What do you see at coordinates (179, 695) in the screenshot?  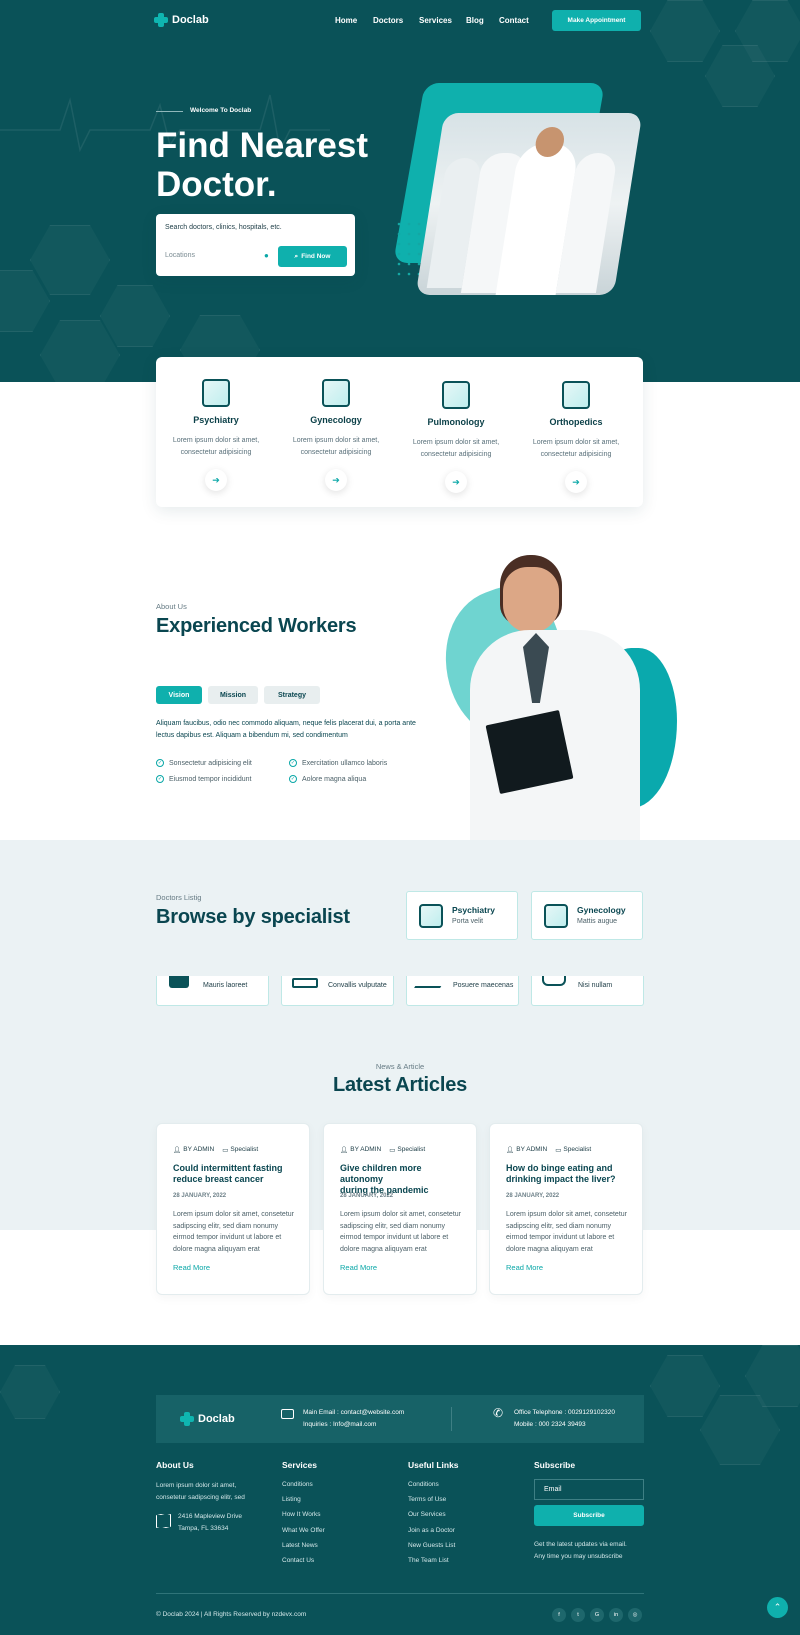 I see `tab-vision: Vision` at bounding box center [179, 695].